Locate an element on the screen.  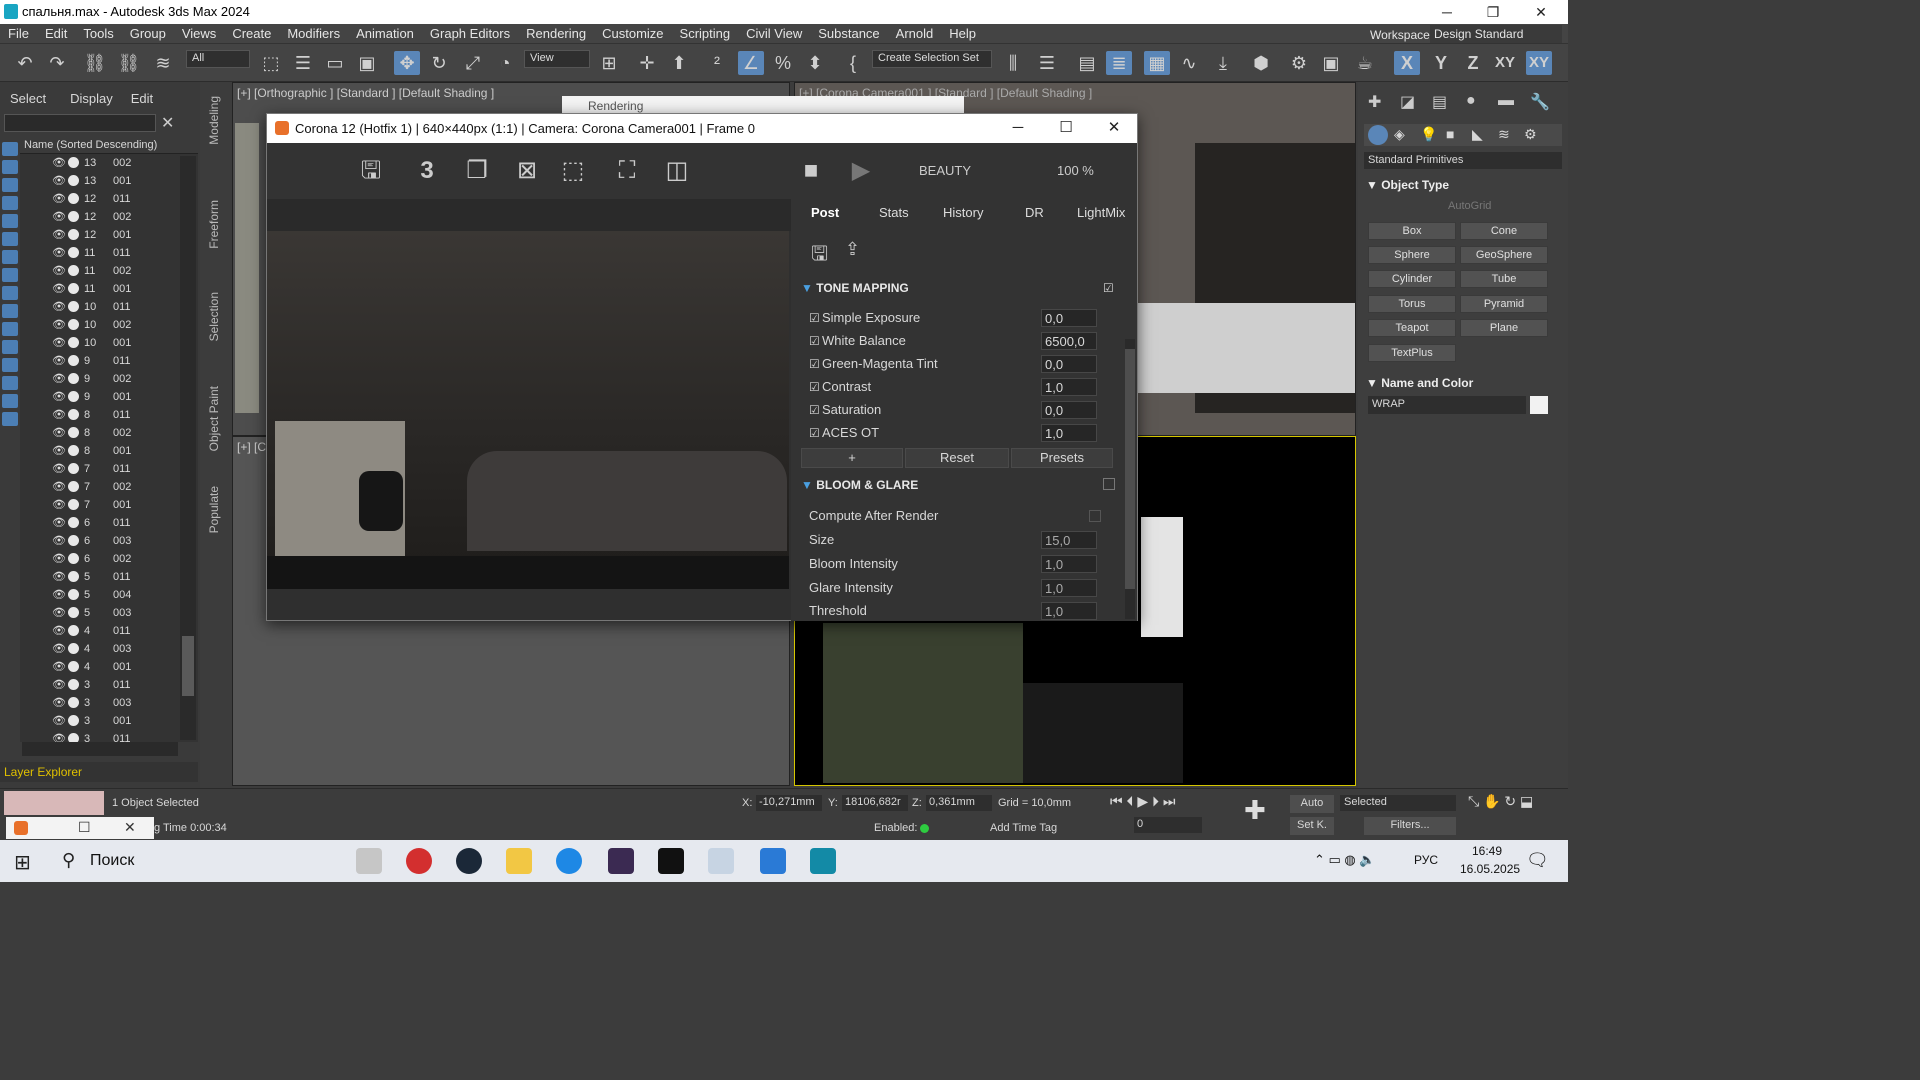
set-key-button: Set K. is located at coordinates (1312, 826).